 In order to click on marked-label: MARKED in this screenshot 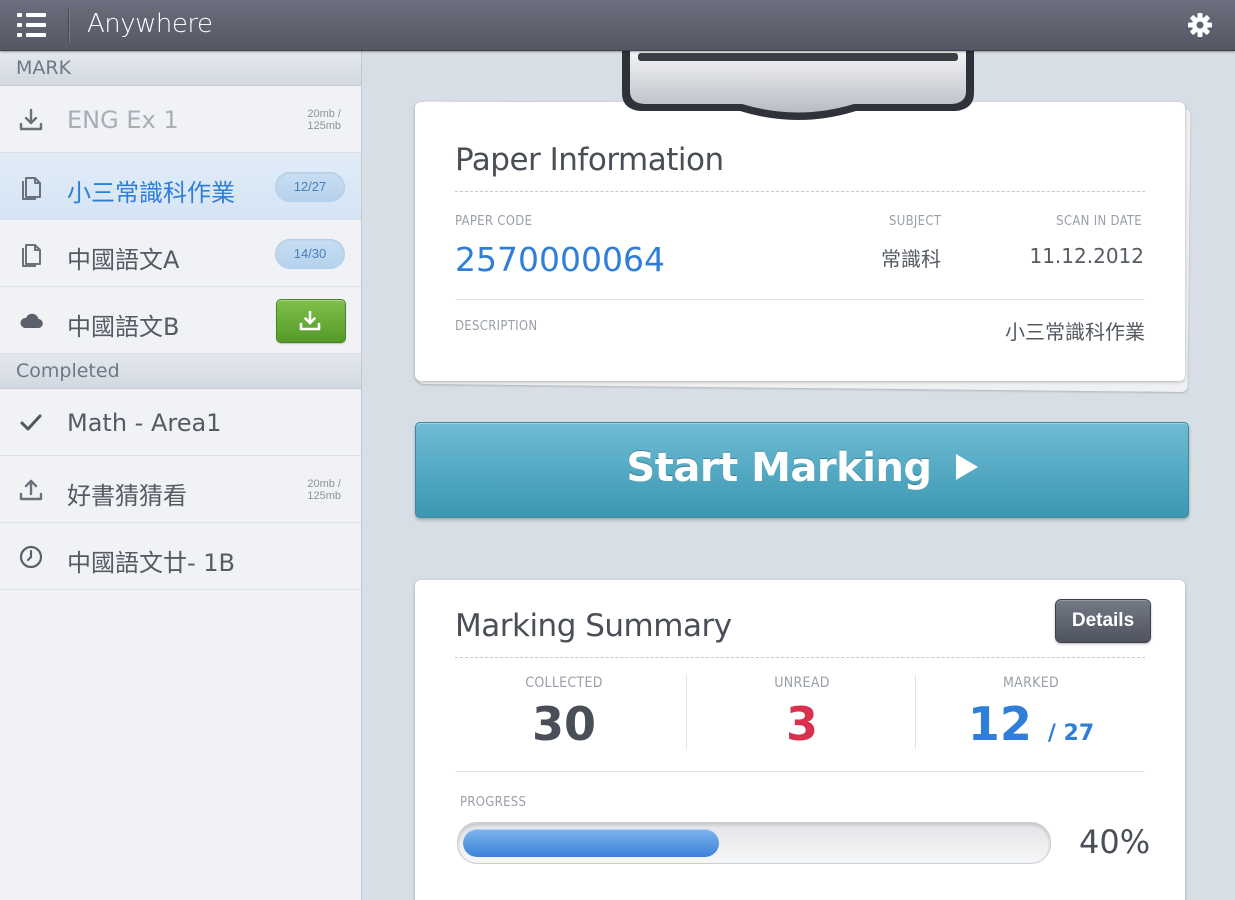, I will do `click(1031, 683)`.